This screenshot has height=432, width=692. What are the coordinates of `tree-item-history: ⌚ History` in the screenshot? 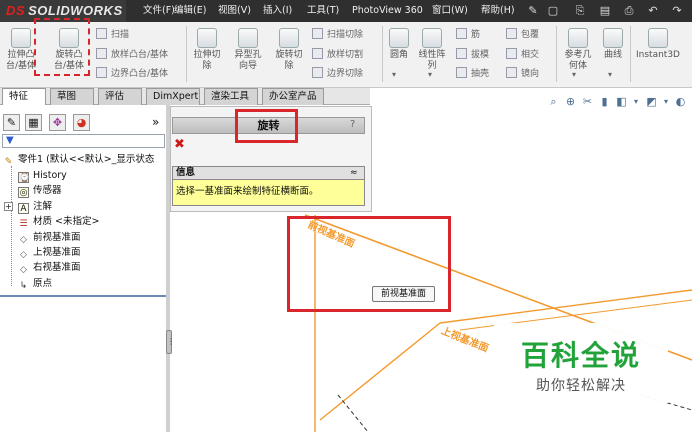 It's located at (42, 175).